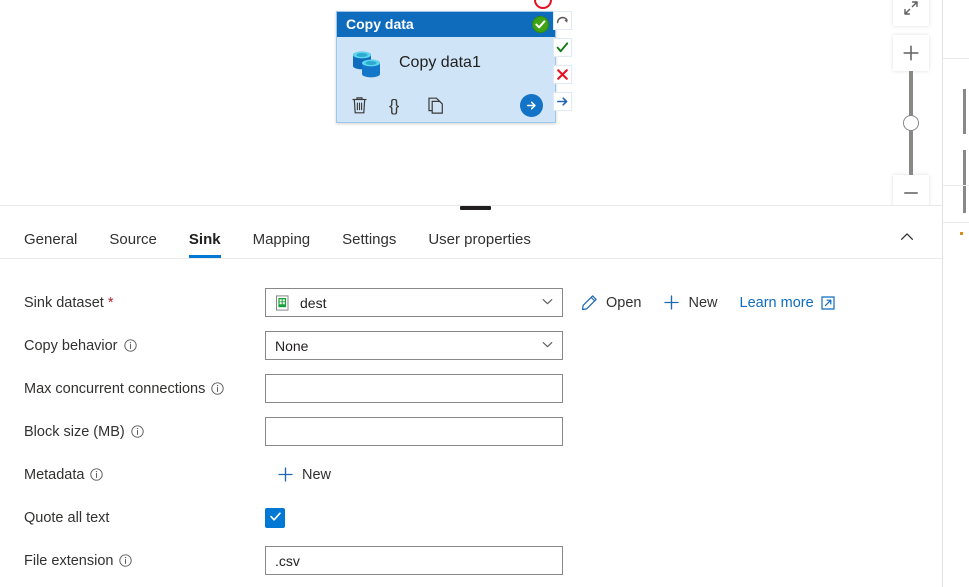  Describe the element at coordinates (703, 302) in the screenshot. I see `new-dataset-label: New` at that location.